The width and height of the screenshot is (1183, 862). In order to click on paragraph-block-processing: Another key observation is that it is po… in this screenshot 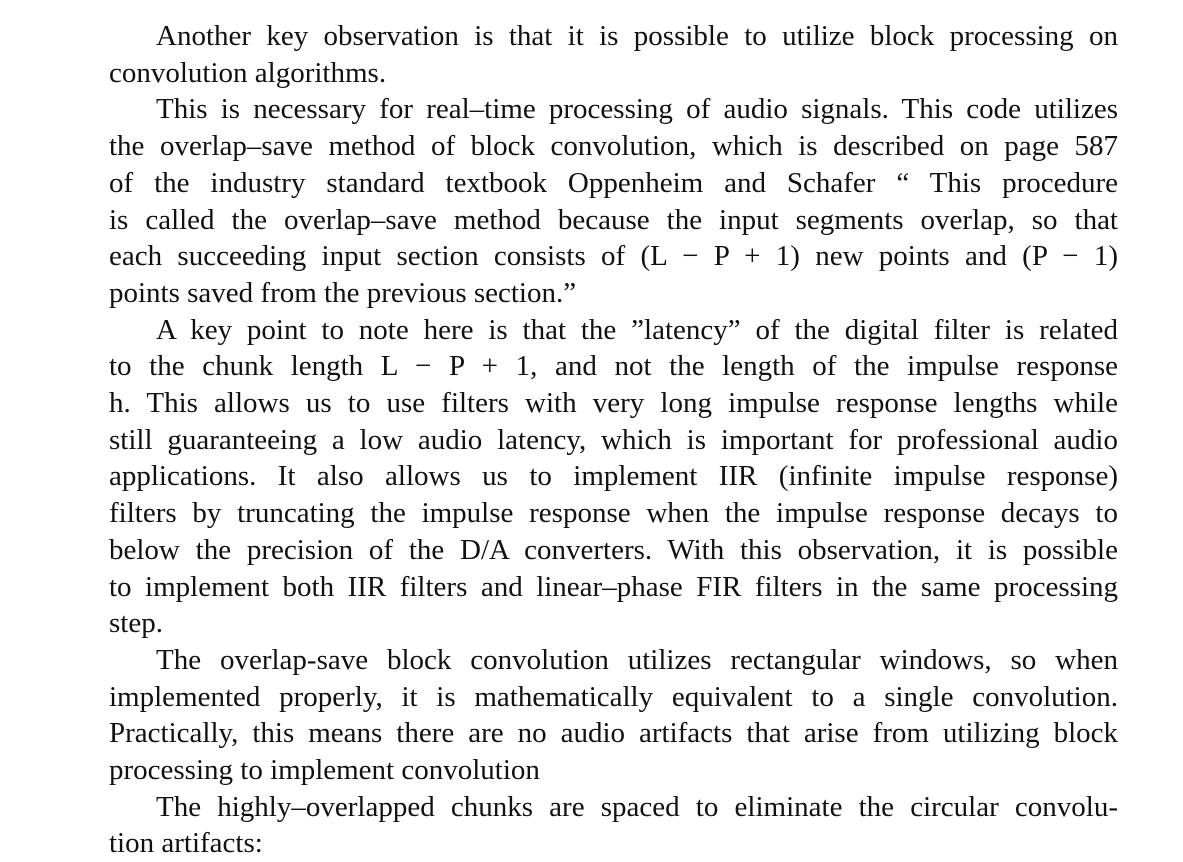, I will do `click(590, 54)`.